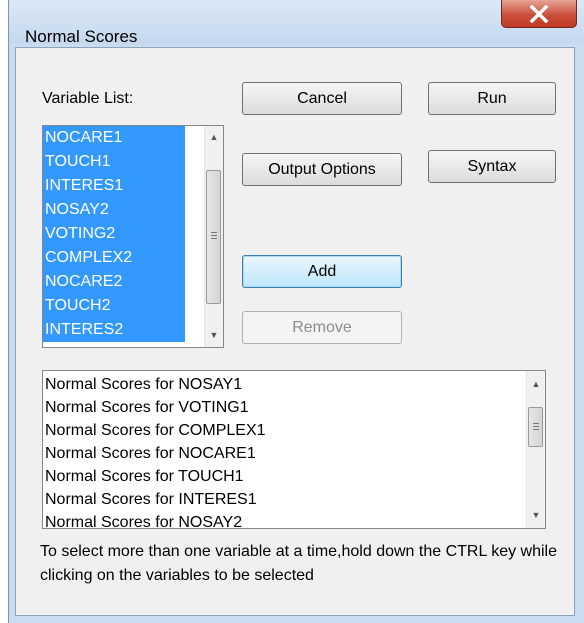  Describe the element at coordinates (322, 327) in the screenshot. I see `remove-button: Remove` at that location.